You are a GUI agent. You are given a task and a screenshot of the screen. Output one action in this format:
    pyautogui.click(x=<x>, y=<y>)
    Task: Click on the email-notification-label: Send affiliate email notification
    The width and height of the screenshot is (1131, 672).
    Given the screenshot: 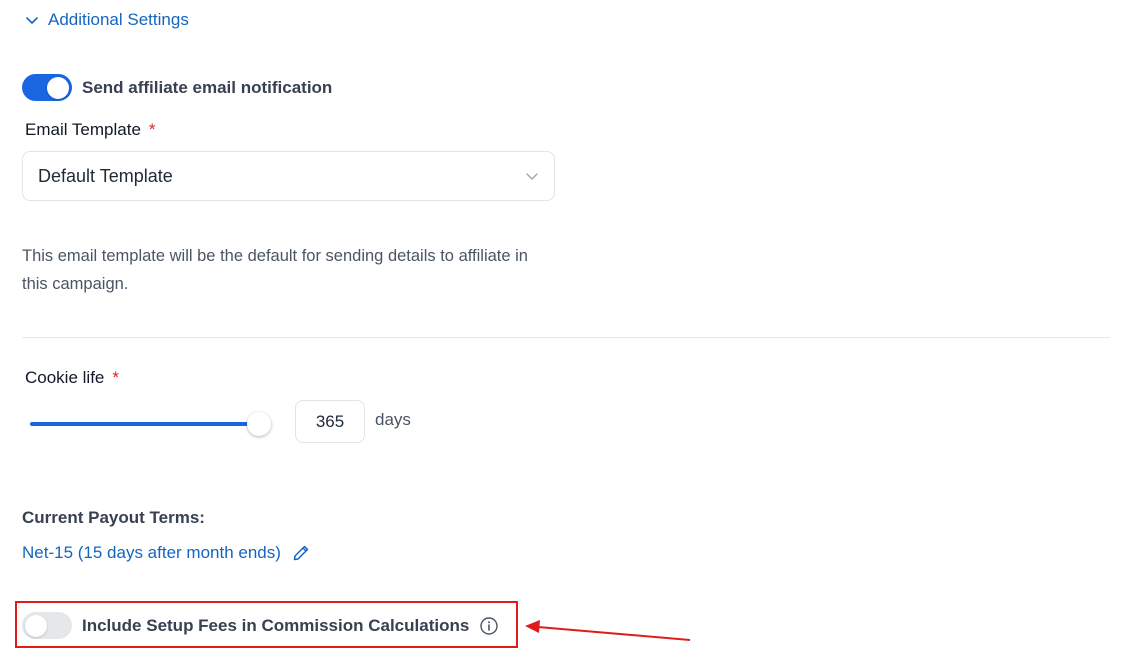 What is the action you would take?
    pyautogui.click(x=207, y=87)
    